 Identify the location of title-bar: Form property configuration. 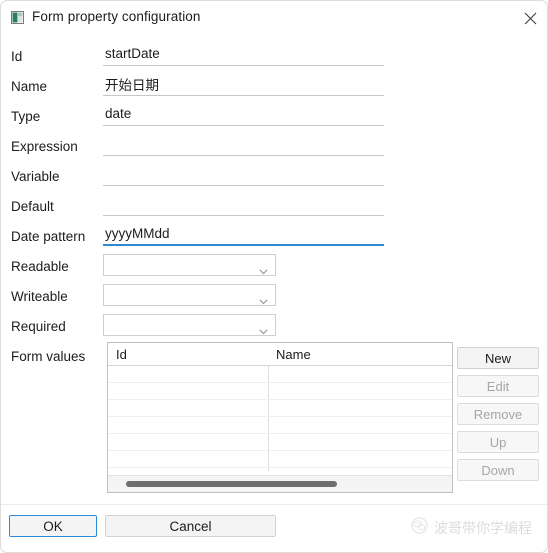
(274, 17).